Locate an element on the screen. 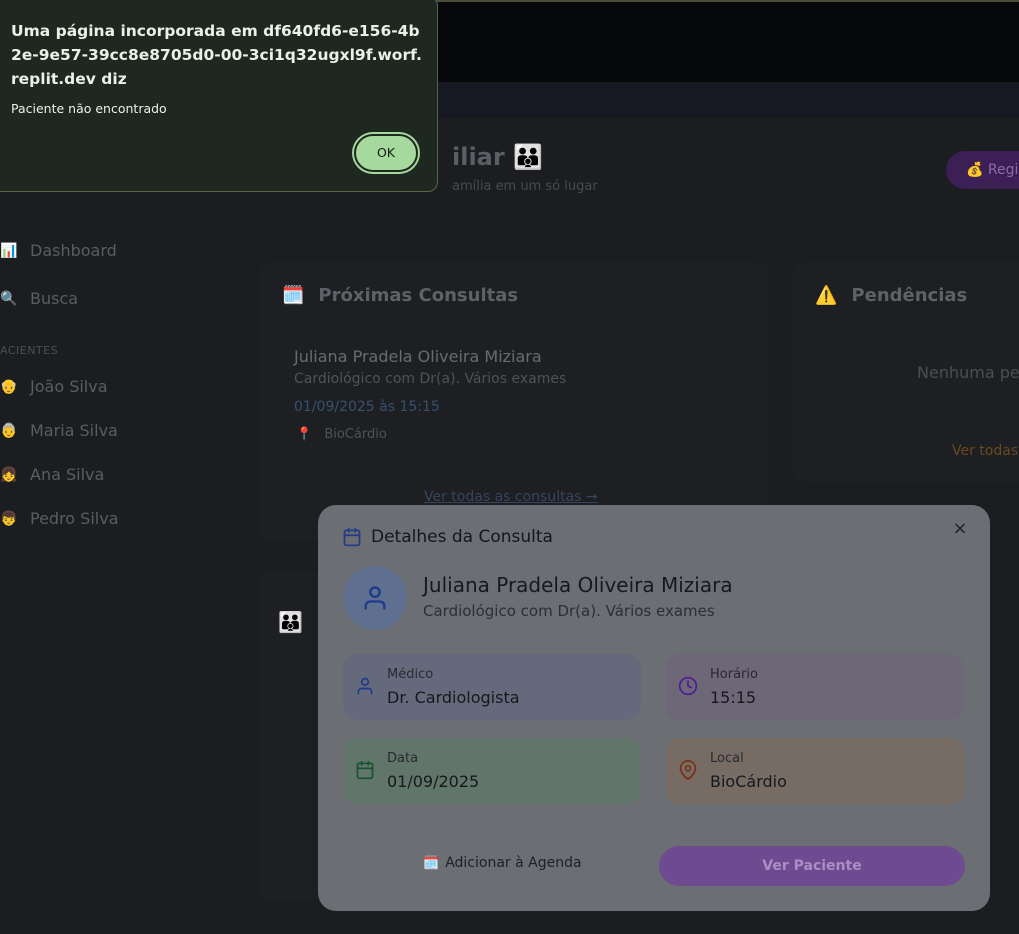 This screenshot has width=1019, height=934. sidebar-item-label: Busca is located at coordinates (54, 298).